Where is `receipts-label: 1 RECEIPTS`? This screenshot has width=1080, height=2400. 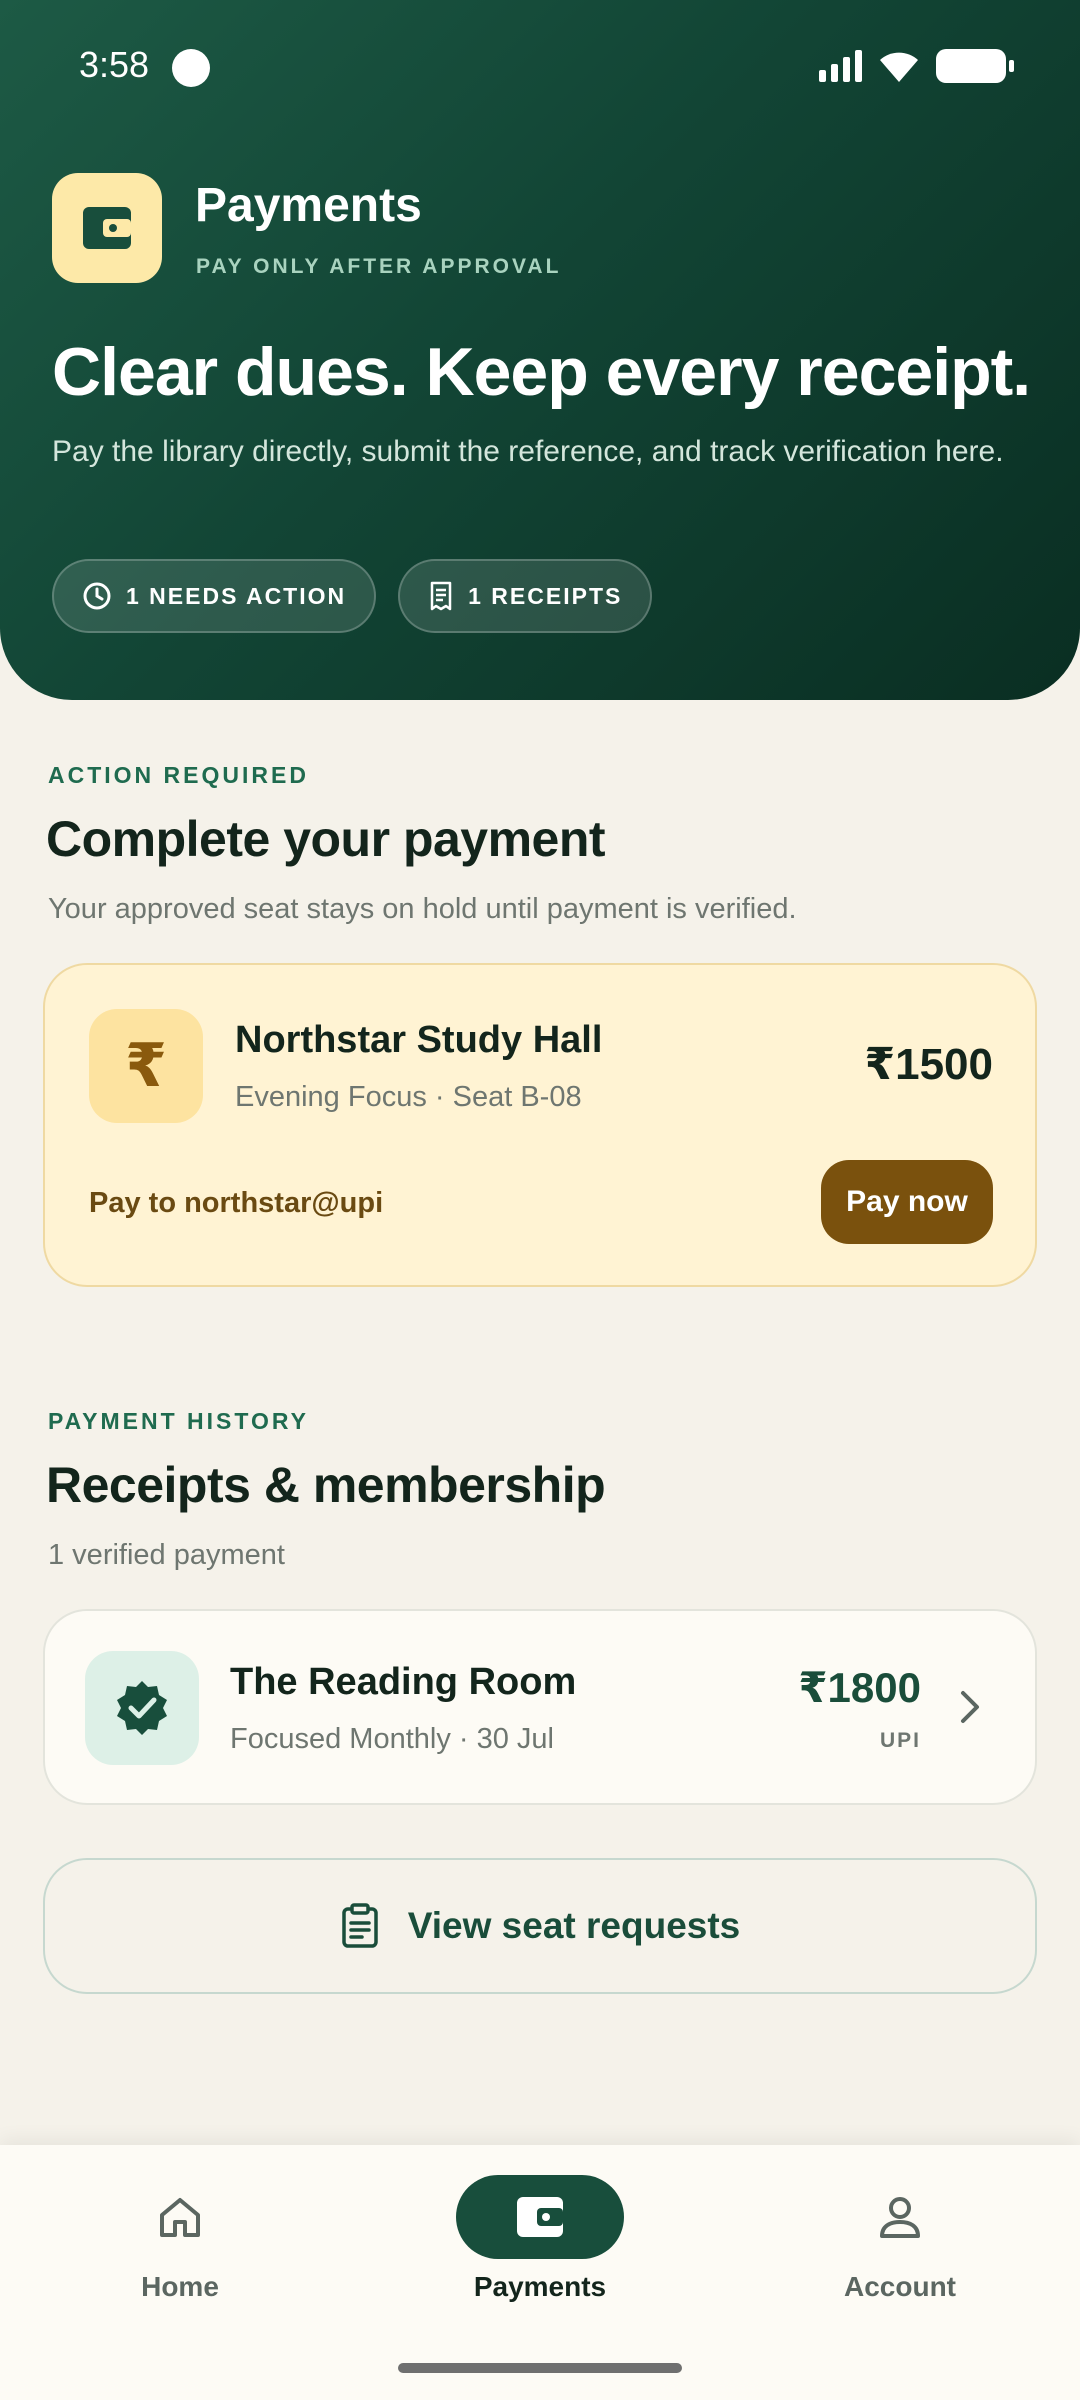
receipts-label: 1 RECEIPTS is located at coordinates (545, 595).